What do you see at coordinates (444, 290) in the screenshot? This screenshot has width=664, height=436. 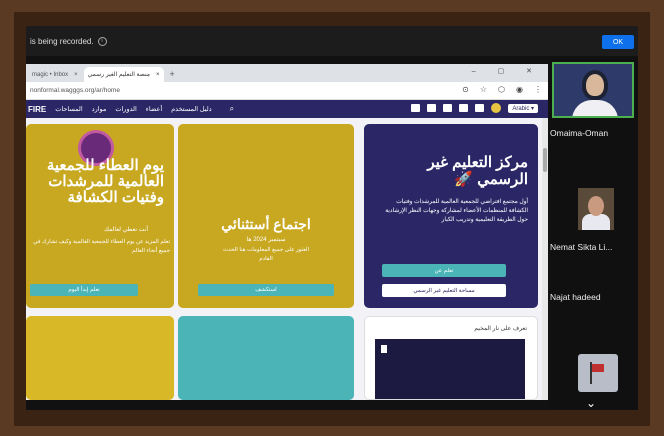 I see `nonformal-space-button: مساحة التعليم غير الرسمي` at bounding box center [444, 290].